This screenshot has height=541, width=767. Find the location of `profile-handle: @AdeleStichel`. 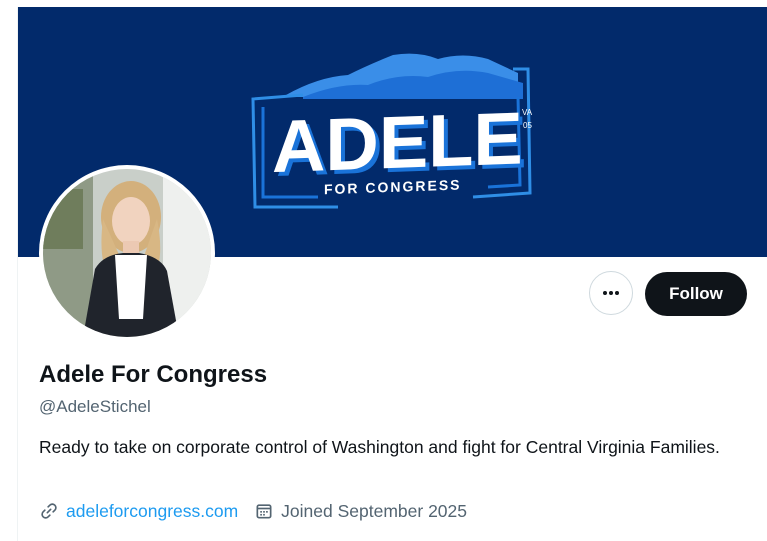

profile-handle: @AdeleStichel is located at coordinates (95, 406).